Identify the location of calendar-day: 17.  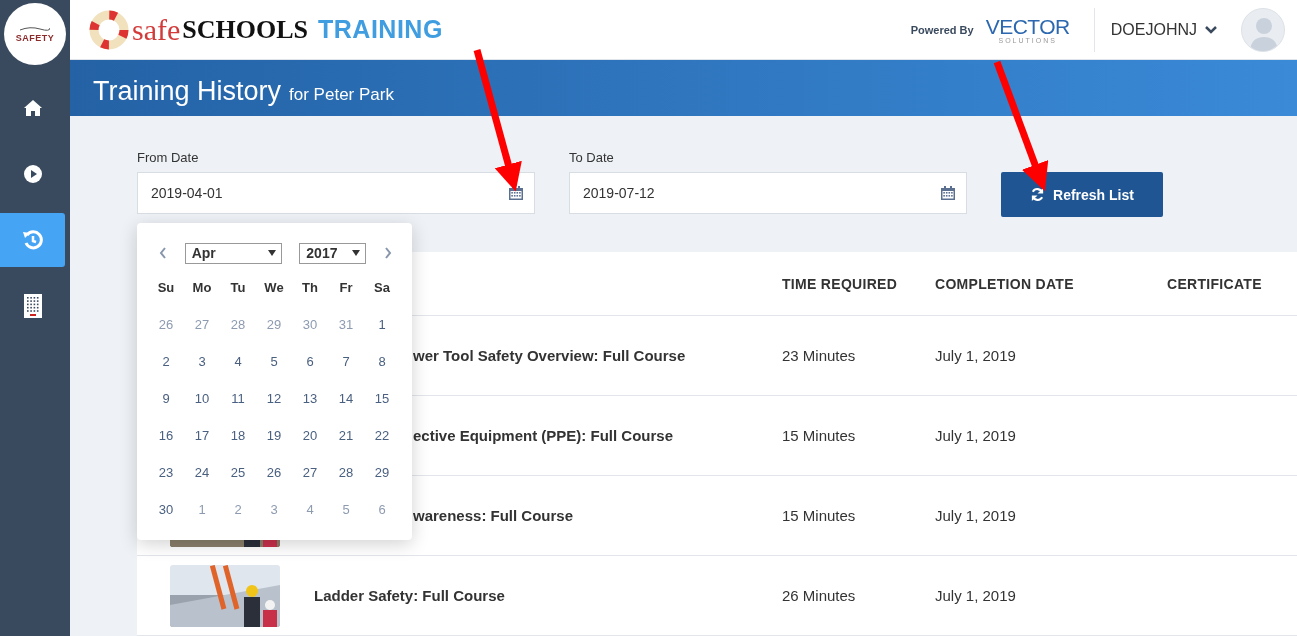
(202, 444).